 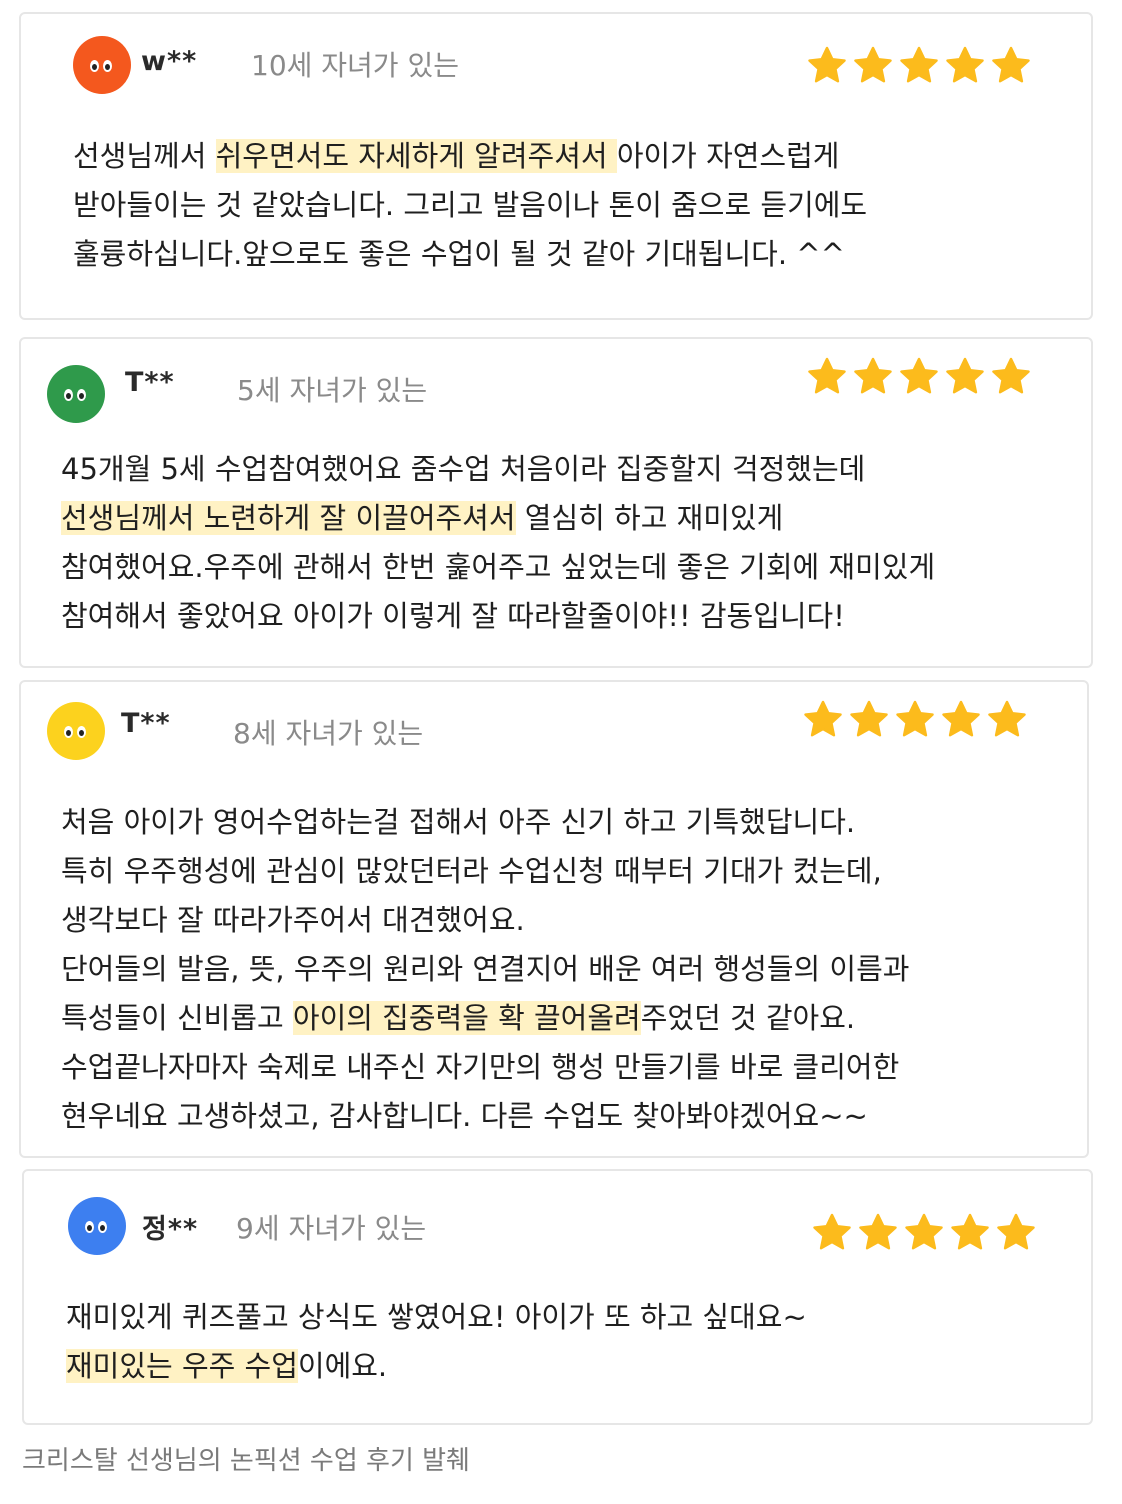 What do you see at coordinates (331, 1228) in the screenshot?
I see `reviewer-child-age: 9세 자녀가 있는` at bounding box center [331, 1228].